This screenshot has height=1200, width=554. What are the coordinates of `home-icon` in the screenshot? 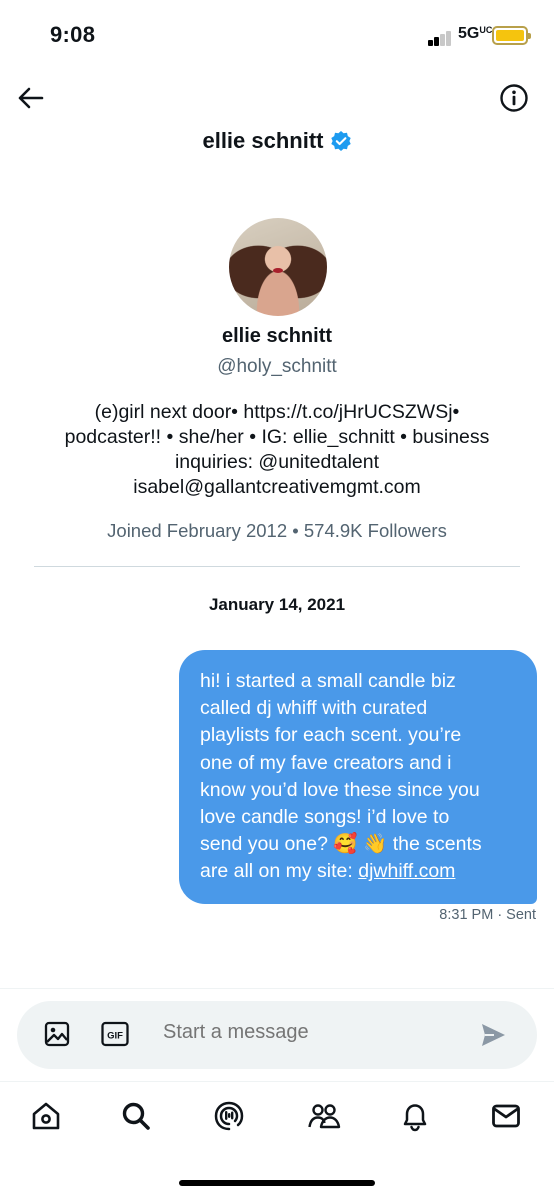 It's located at (46, 1116).